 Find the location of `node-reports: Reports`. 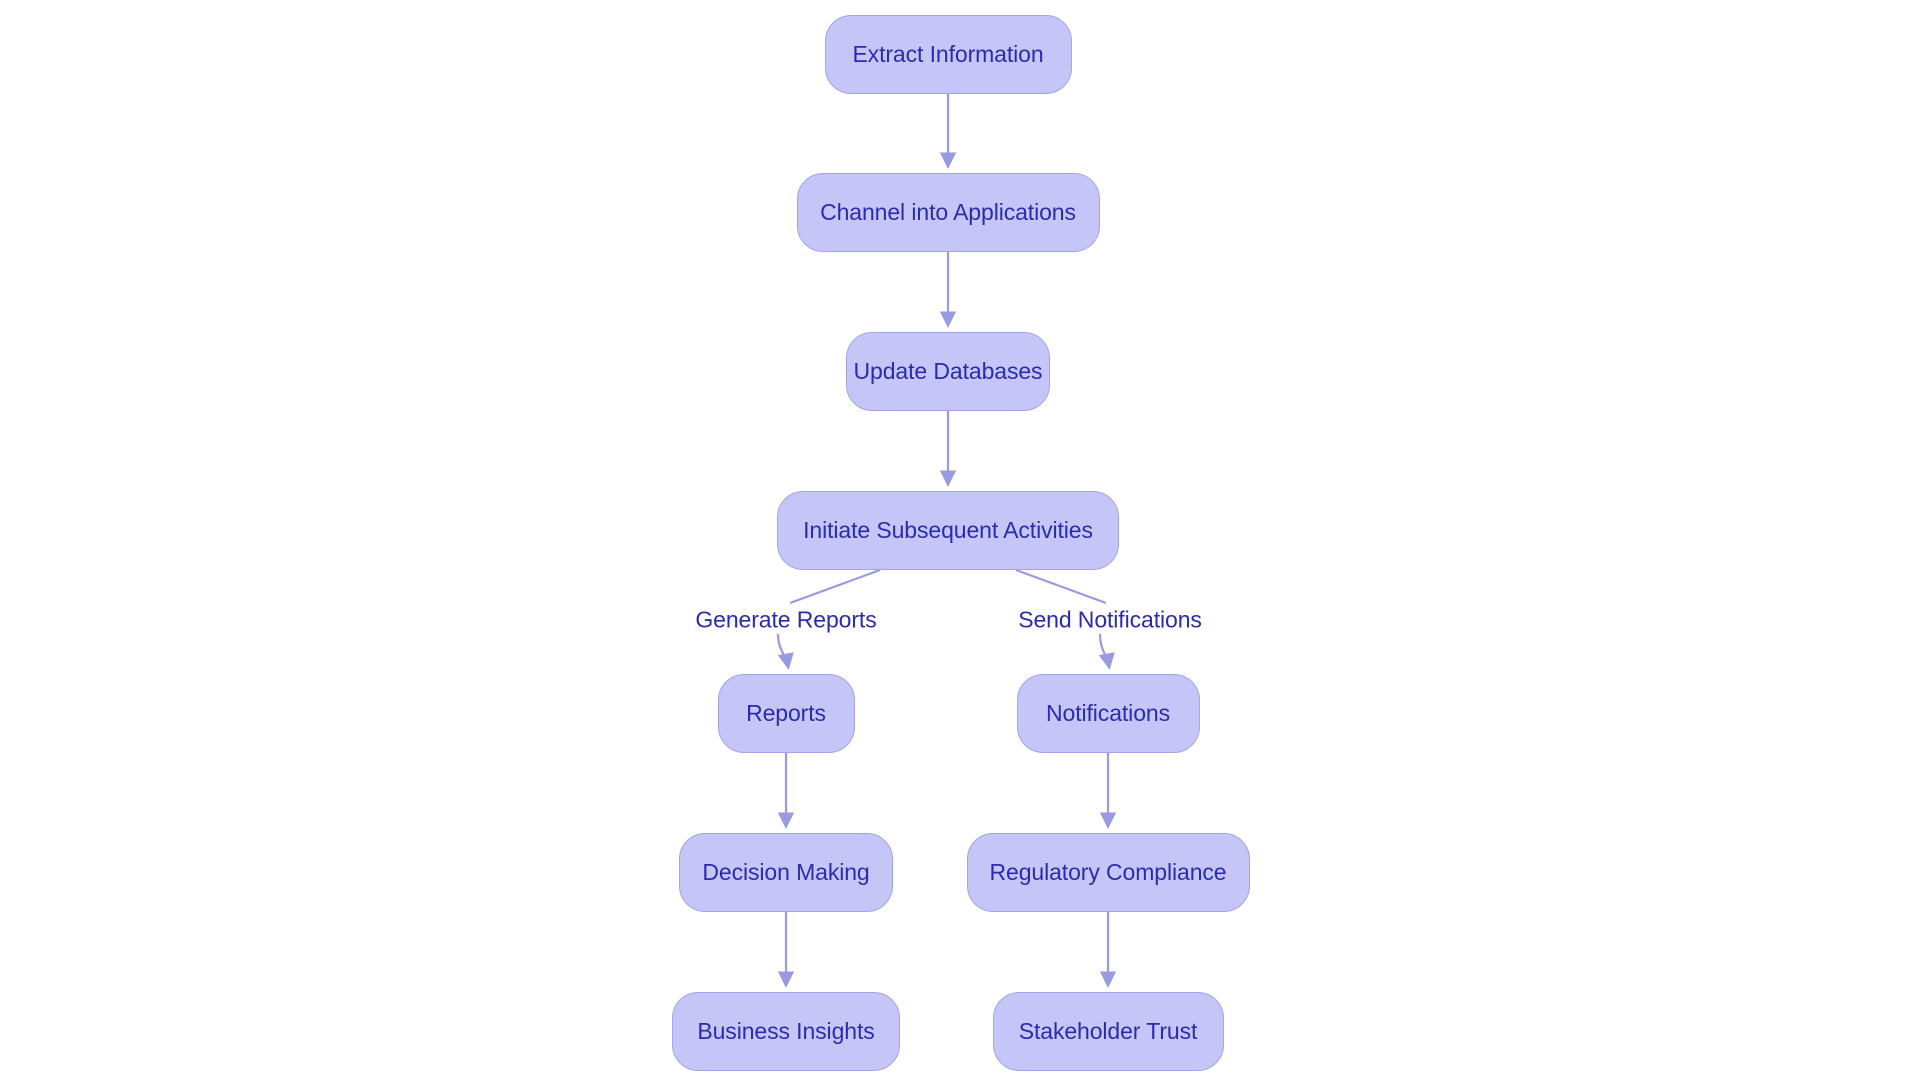

node-reports: Reports is located at coordinates (786, 713).